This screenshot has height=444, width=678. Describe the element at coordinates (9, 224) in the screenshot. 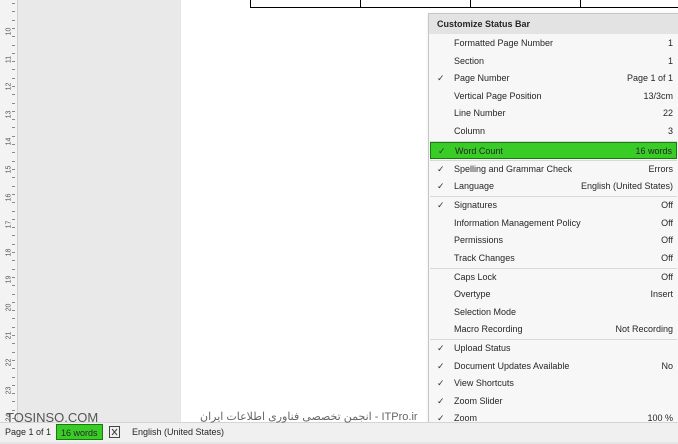

I see `ruler-number: 17` at that location.